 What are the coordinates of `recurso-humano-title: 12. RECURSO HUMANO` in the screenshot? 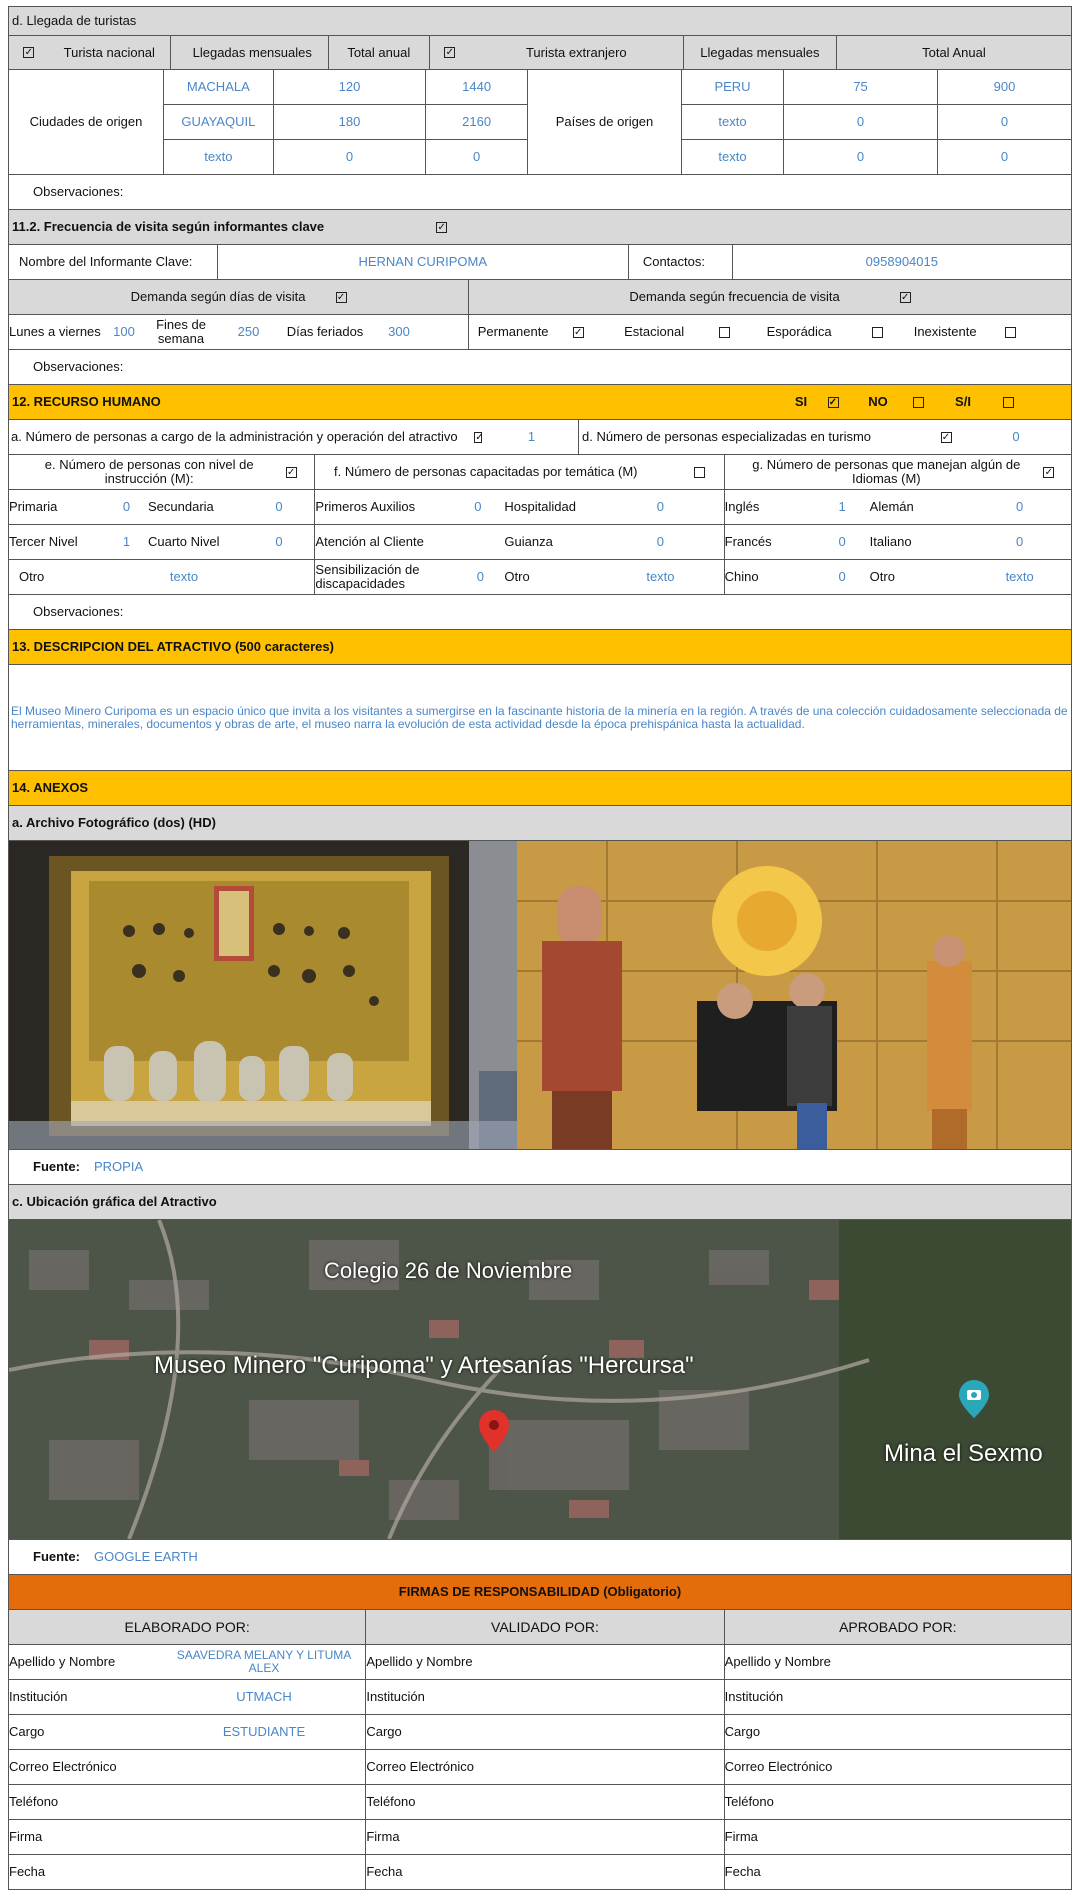 It's located at (86, 402).